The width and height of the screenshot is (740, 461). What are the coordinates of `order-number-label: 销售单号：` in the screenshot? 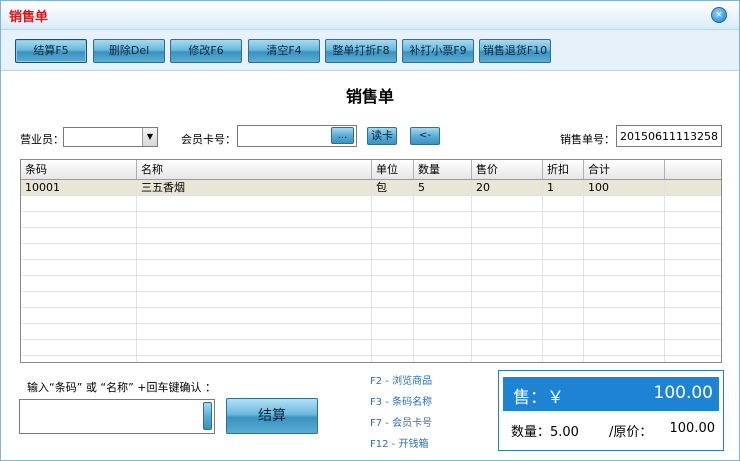 It's located at (587, 139).